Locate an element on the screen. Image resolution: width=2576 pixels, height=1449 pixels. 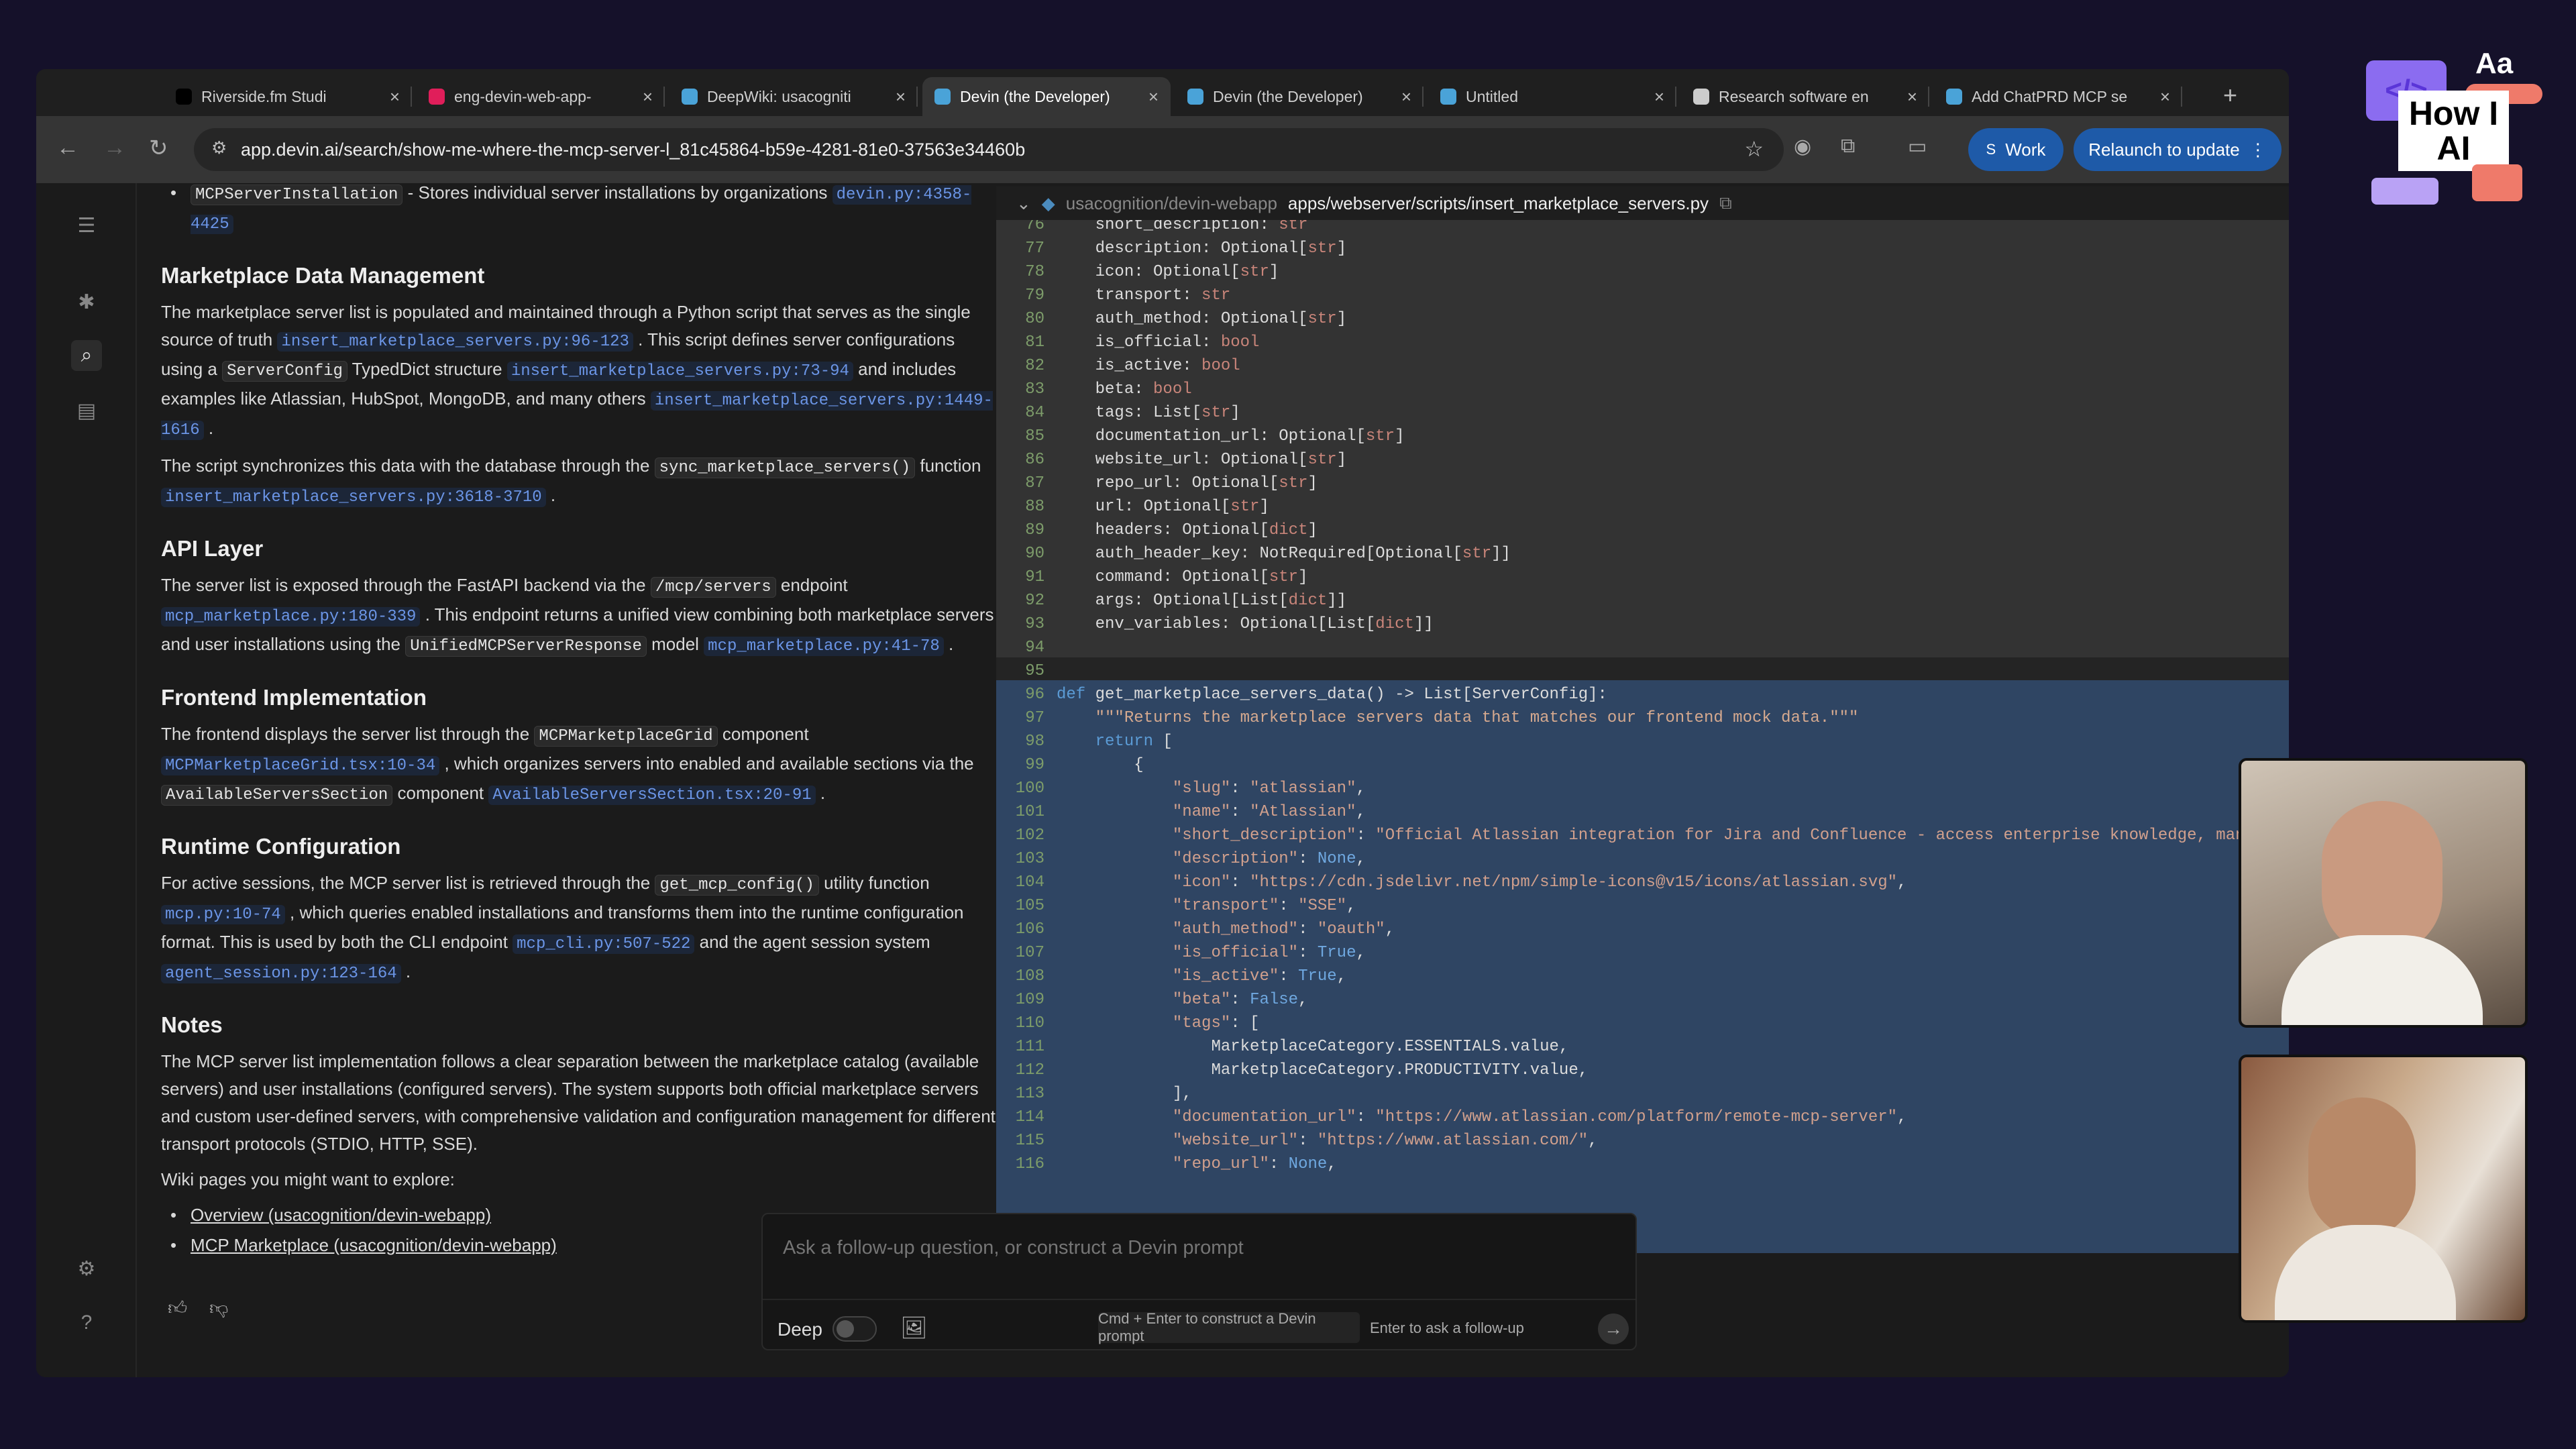
site-settings-icon: ⚙ is located at coordinates (219, 148).